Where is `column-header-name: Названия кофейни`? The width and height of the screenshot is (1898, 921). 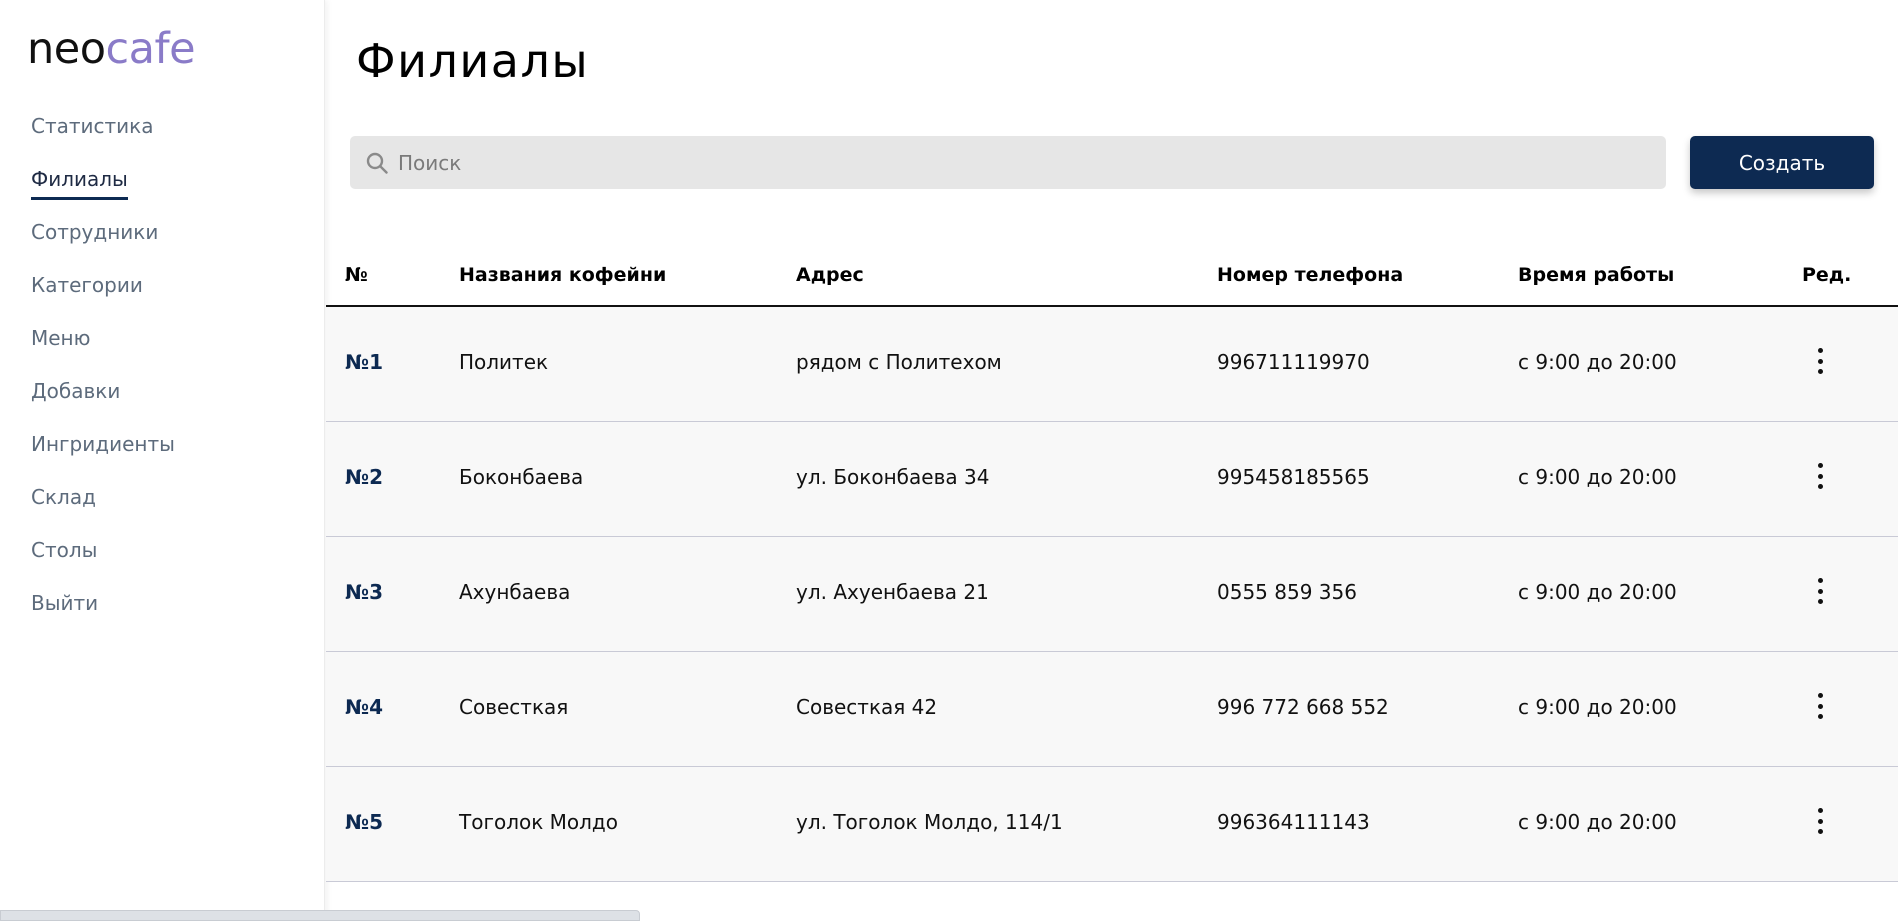 column-header-name: Названия кофейни is located at coordinates (563, 275).